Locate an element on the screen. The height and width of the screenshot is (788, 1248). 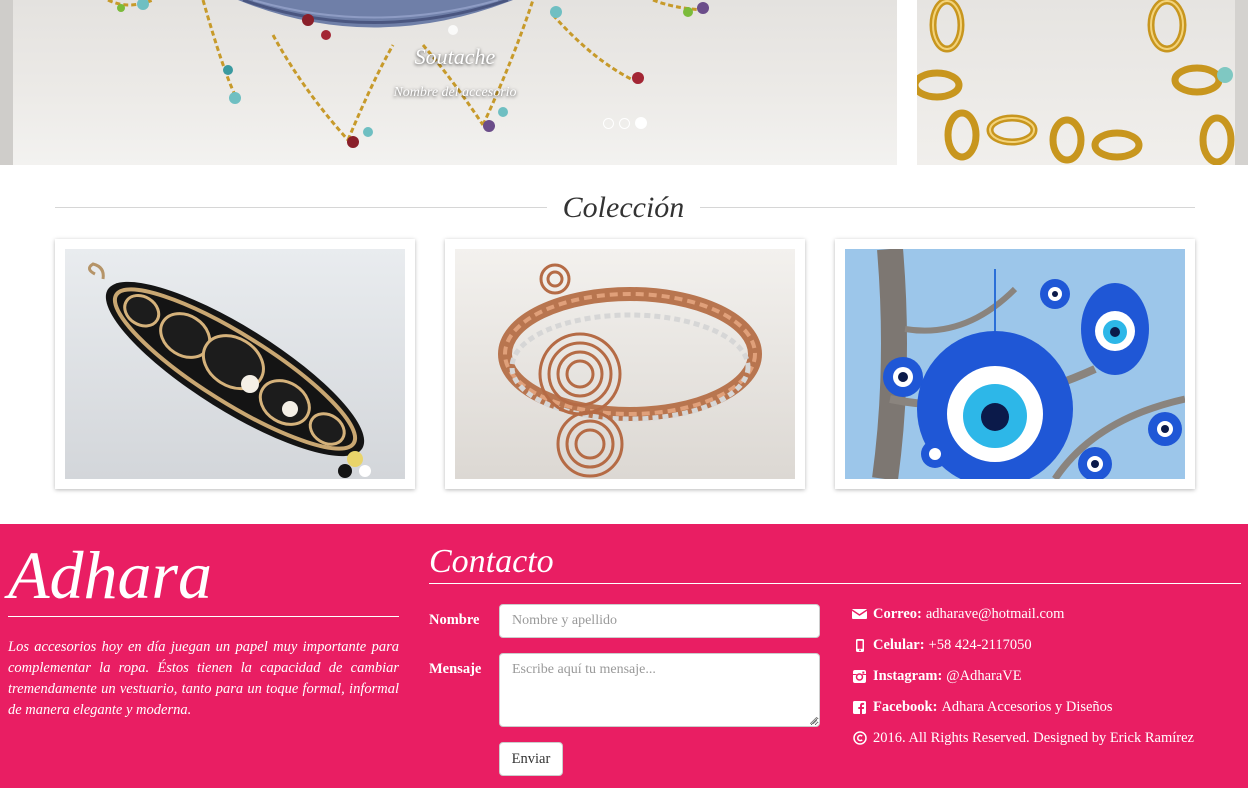
necklace-photo is located at coordinates (408, 74).